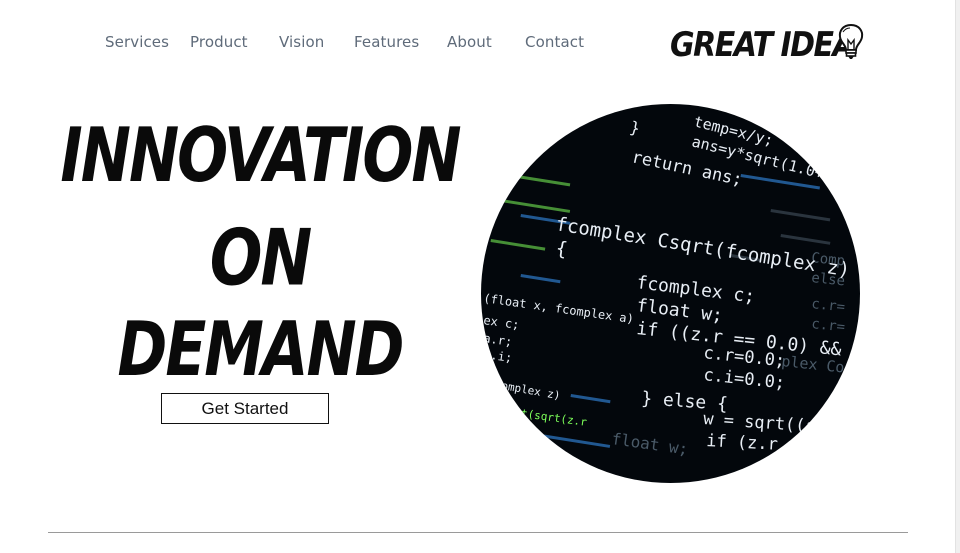 The image size is (960, 553). Describe the element at coordinates (777, 464) in the screenshot. I see `code-line-14: c.r` at that location.